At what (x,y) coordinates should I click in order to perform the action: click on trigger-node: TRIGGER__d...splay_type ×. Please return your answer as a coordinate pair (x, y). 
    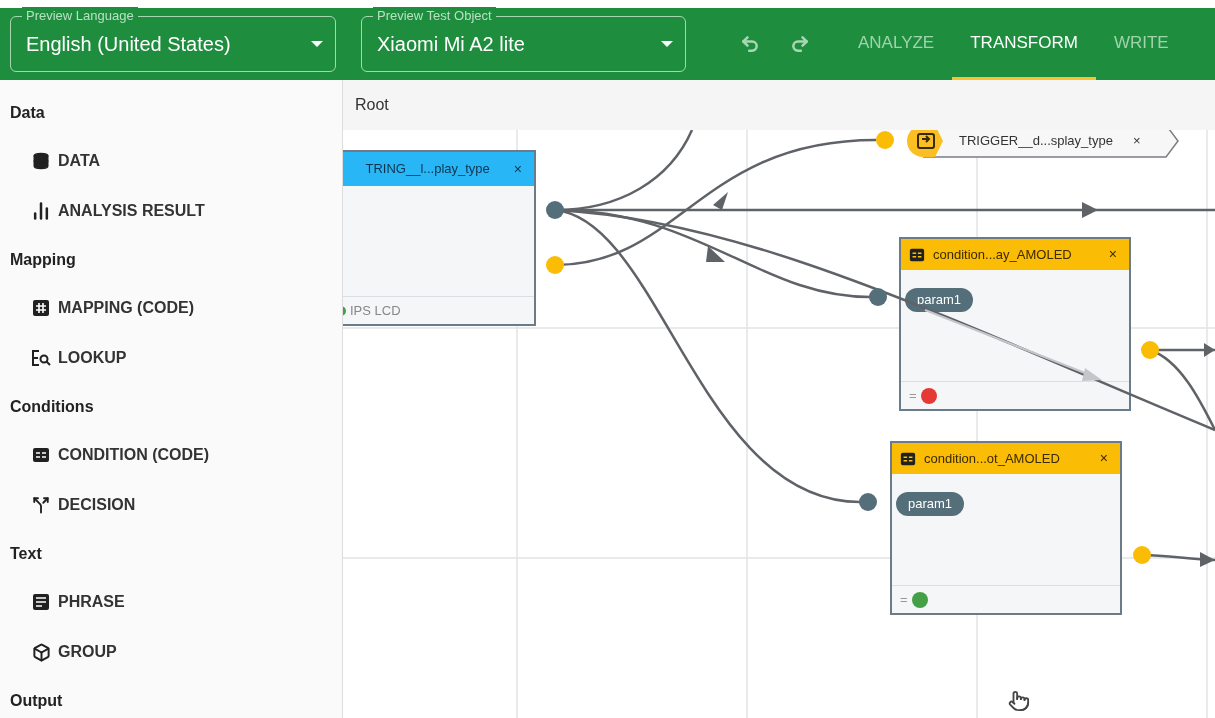
    Looking at the image, I should click on (1042, 144).